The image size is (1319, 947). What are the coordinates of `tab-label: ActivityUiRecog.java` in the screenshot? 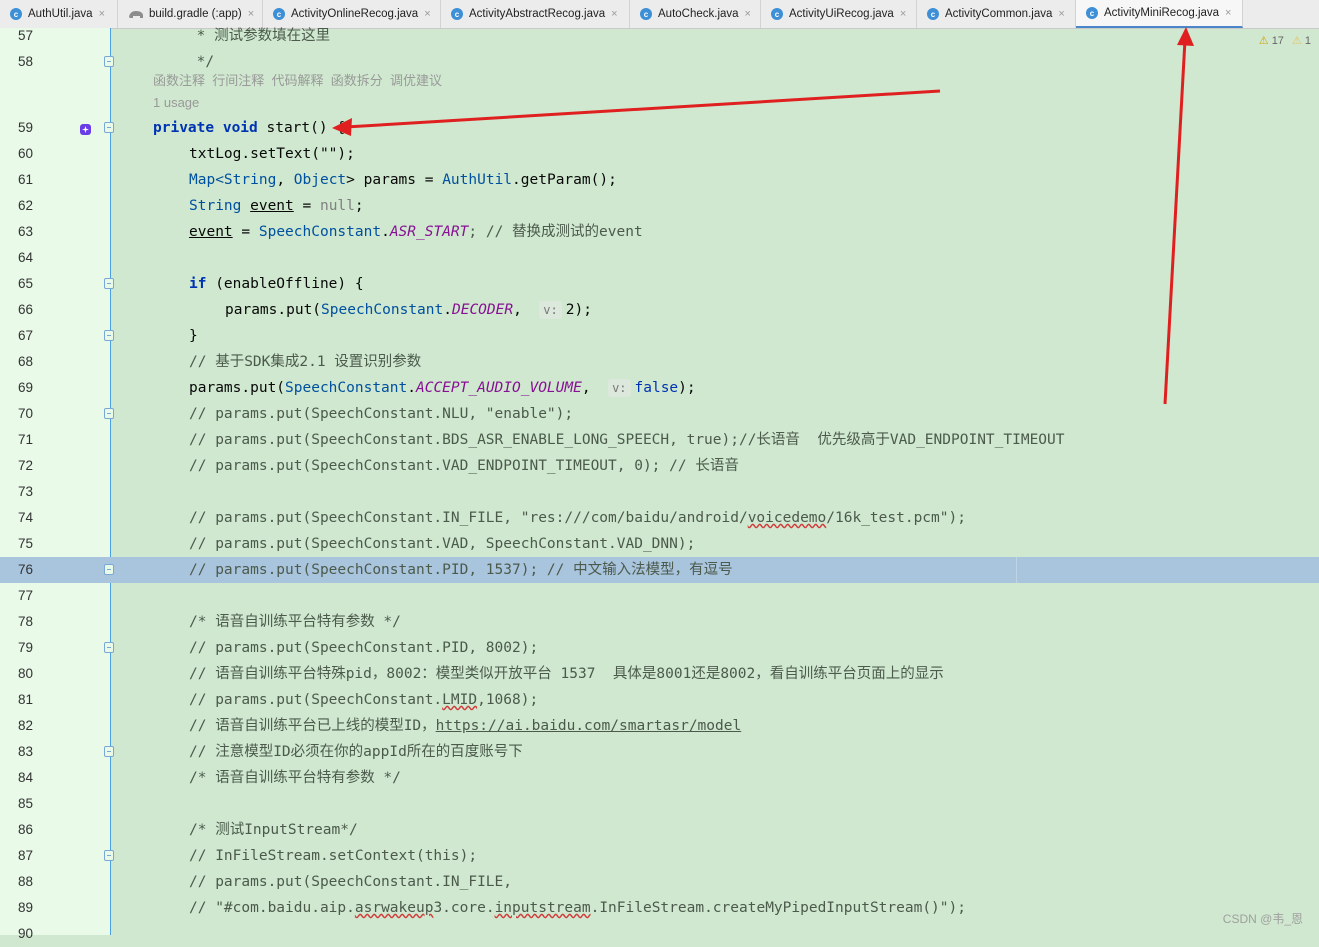 It's located at (841, 14).